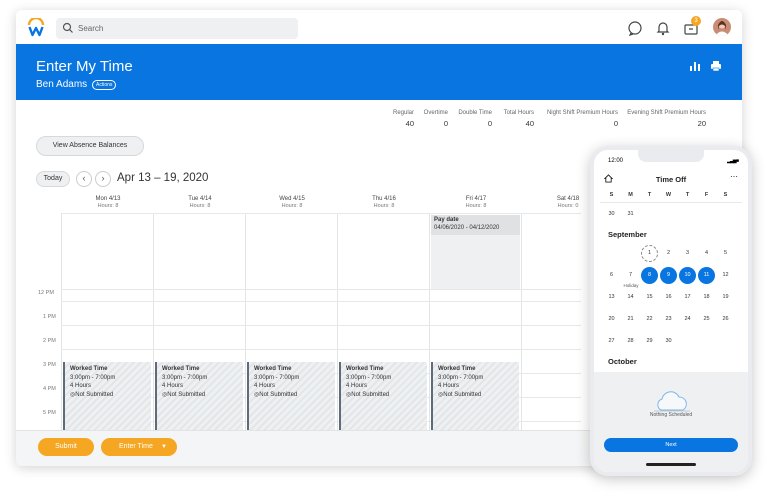  Describe the element at coordinates (53, 179) in the screenshot. I see `today-button: Today` at that location.